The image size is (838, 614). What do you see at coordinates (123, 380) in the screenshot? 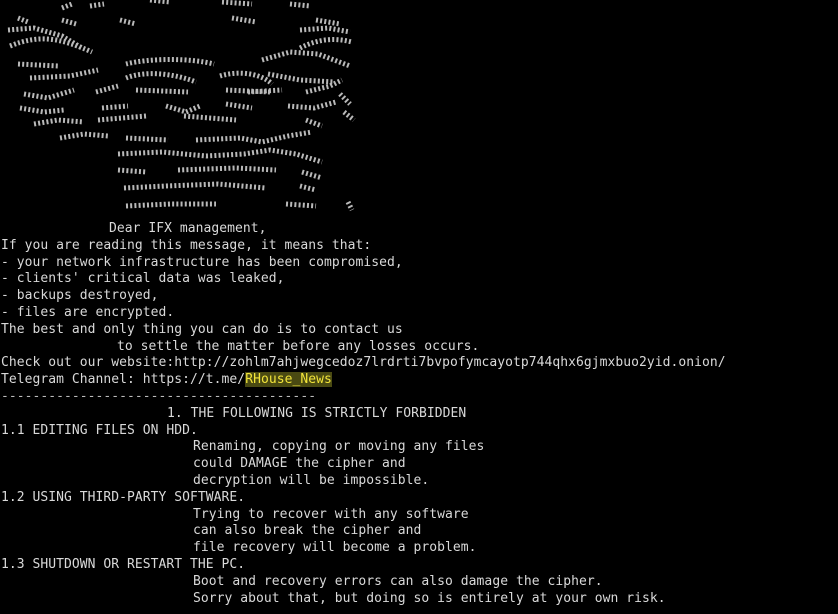
I see `telegram-label: Telegram Channel: https://t.me/` at bounding box center [123, 380].